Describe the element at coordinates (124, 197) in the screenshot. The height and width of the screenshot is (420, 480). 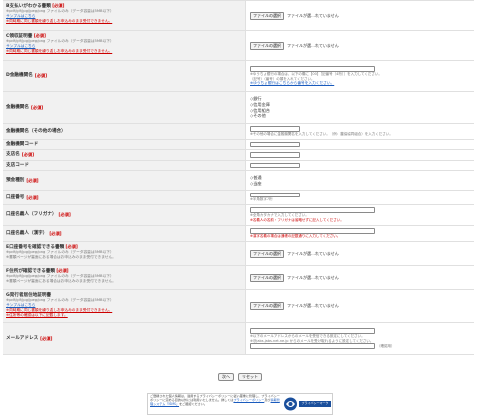
I see `row-label-cell: 口座番号 [必須]` at that location.